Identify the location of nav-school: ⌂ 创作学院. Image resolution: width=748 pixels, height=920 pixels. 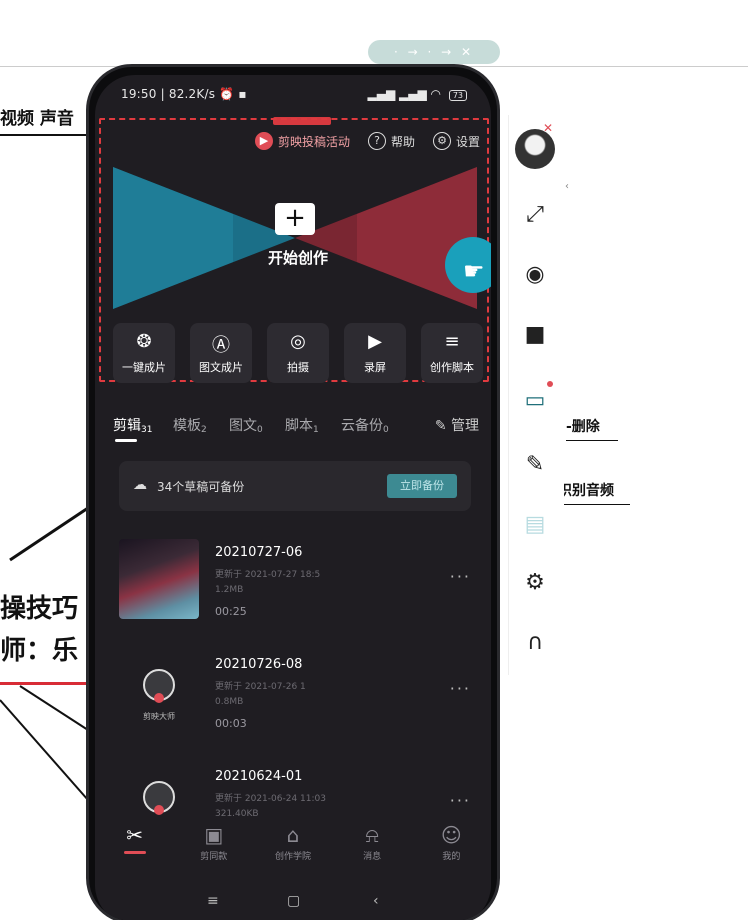
(293, 850).